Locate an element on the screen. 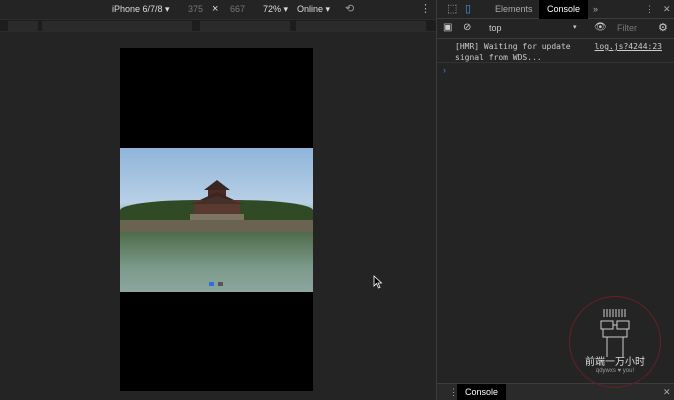  devtools-tabbar: ⬚ ▯ Elements Console » ⋮ ✕ is located at coordinates (555, 9).